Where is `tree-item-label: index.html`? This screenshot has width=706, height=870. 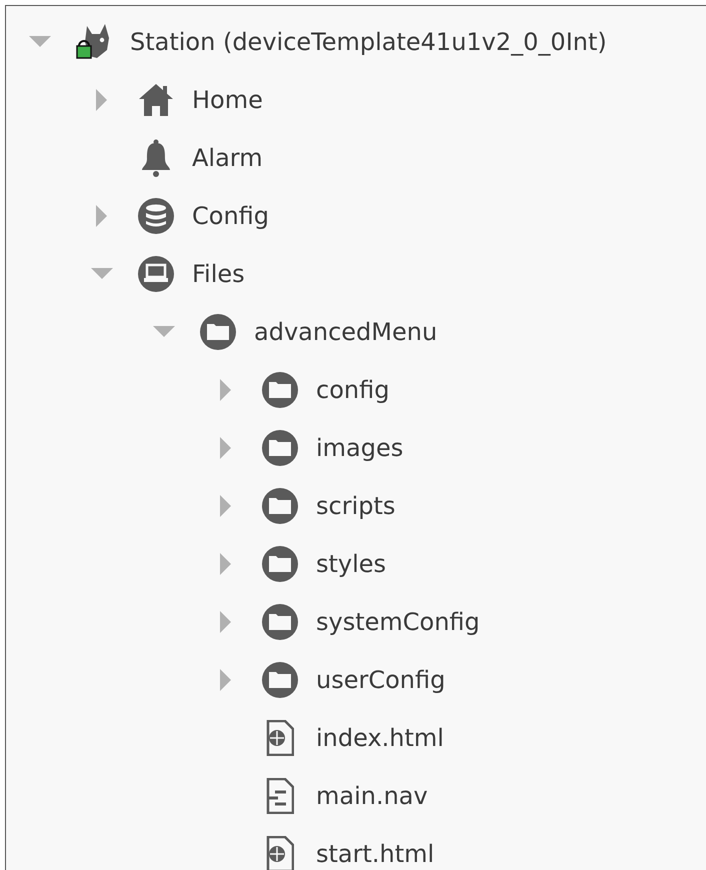 tree-item-label: index.html is located at coordinates (380, 738).